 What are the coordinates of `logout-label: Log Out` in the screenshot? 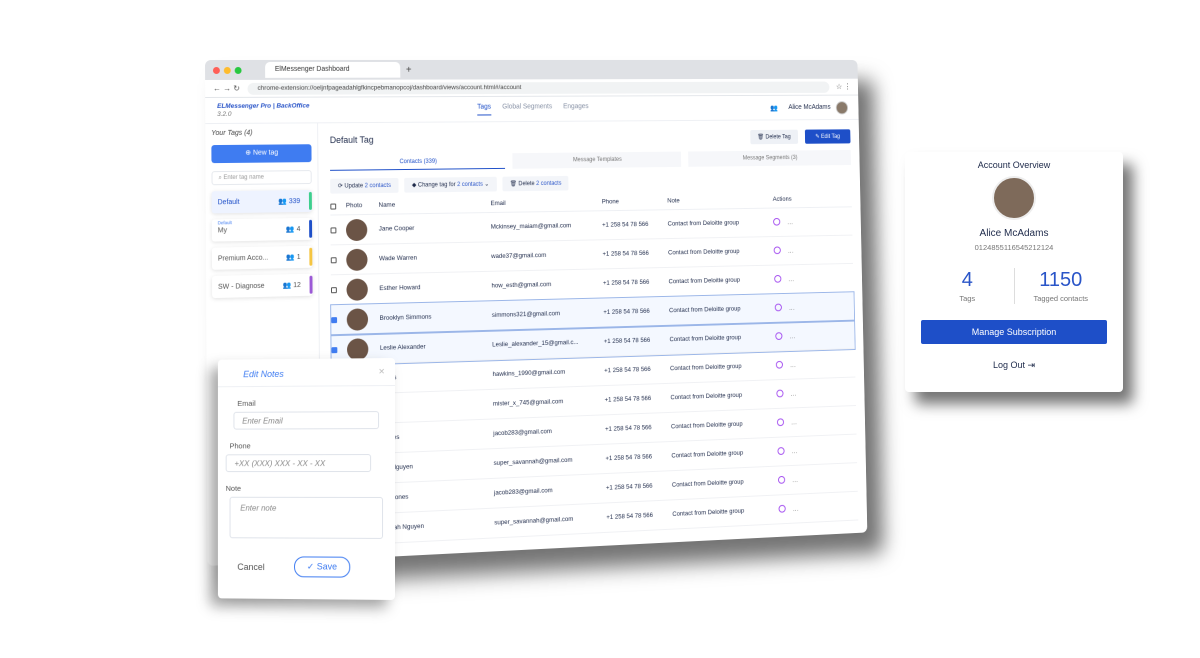 It's located at (1008, 365).